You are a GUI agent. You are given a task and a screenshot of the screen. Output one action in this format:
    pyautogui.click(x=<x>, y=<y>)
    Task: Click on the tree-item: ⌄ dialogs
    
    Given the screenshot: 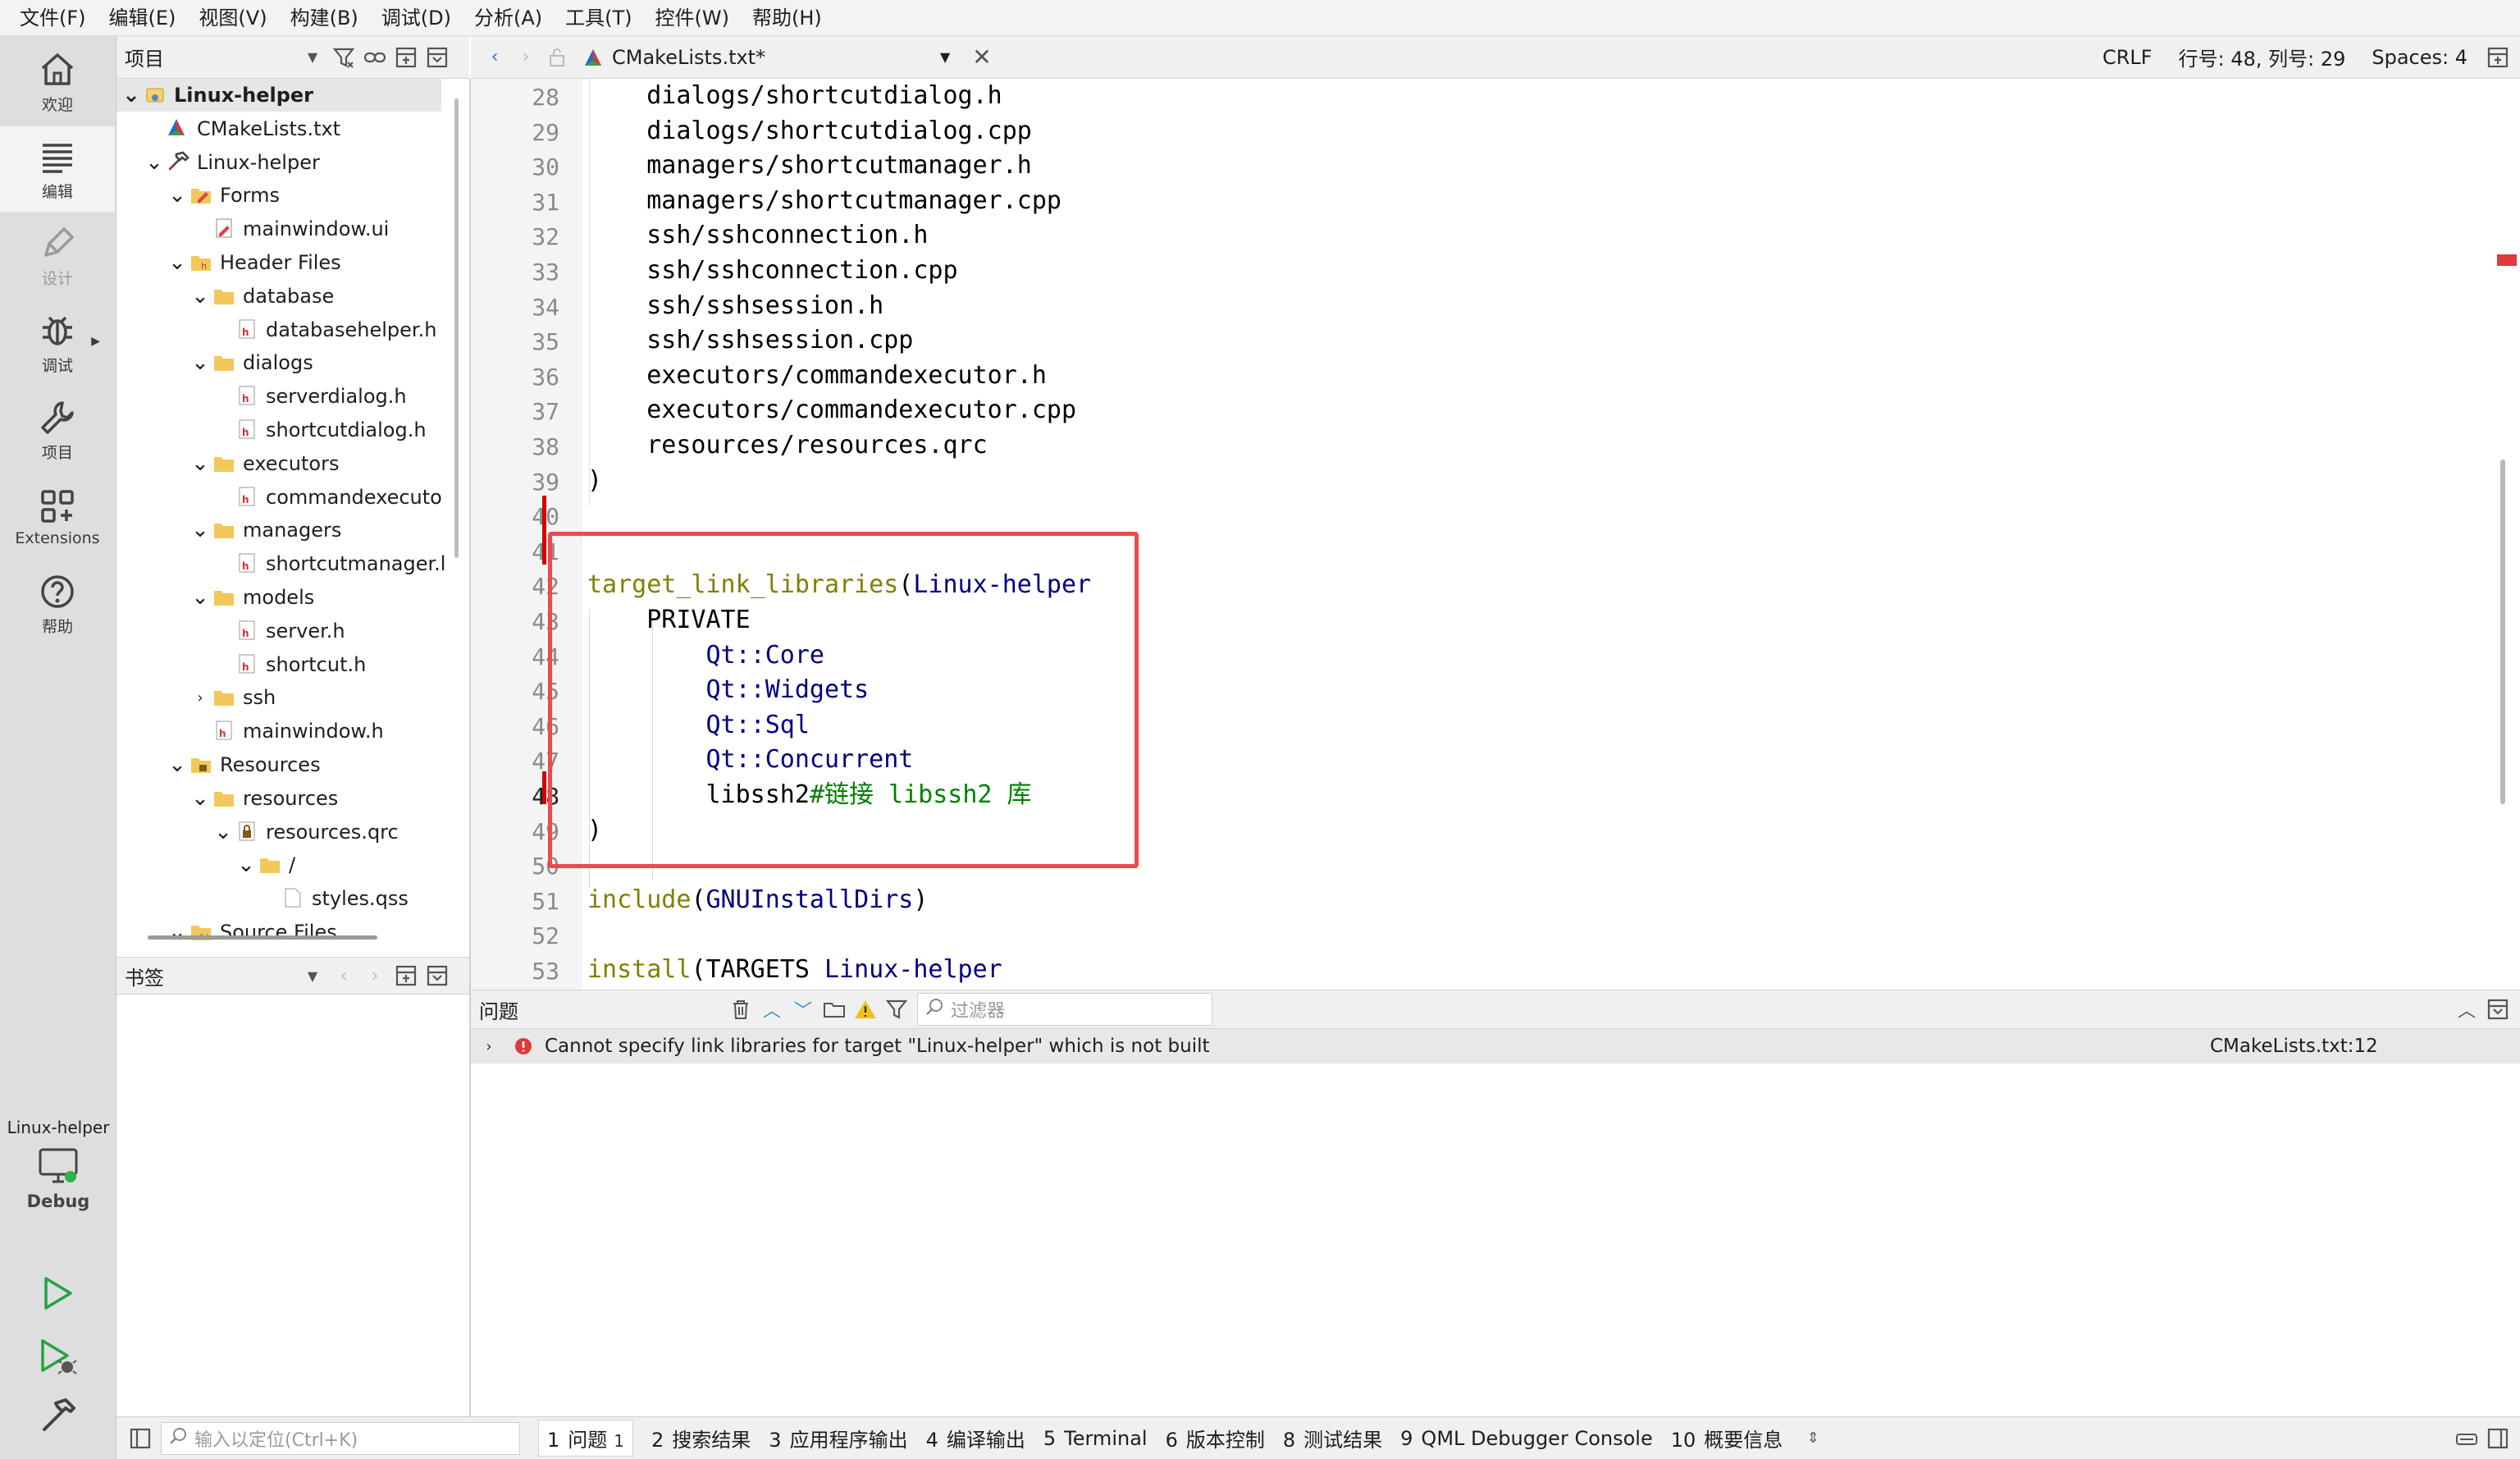 What is the action you would take?
    pyautogui.click(x=215, y=363)
    